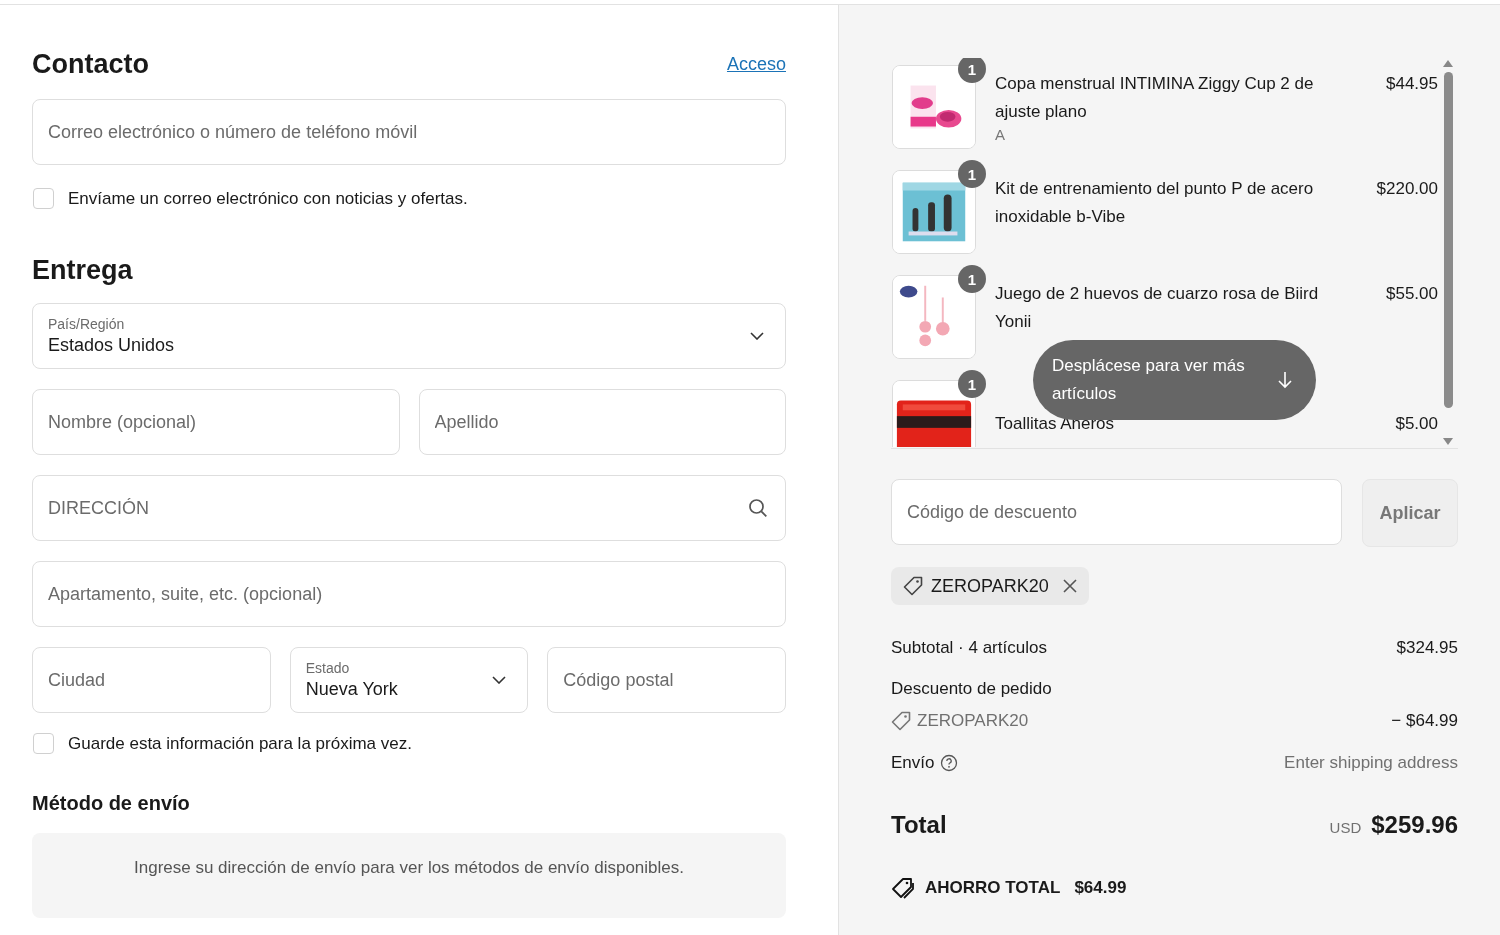  What do you see at coordinates (83, 270) in the screenshot?
I see `section-heading: Entrega` at bounding box center [83, 270].